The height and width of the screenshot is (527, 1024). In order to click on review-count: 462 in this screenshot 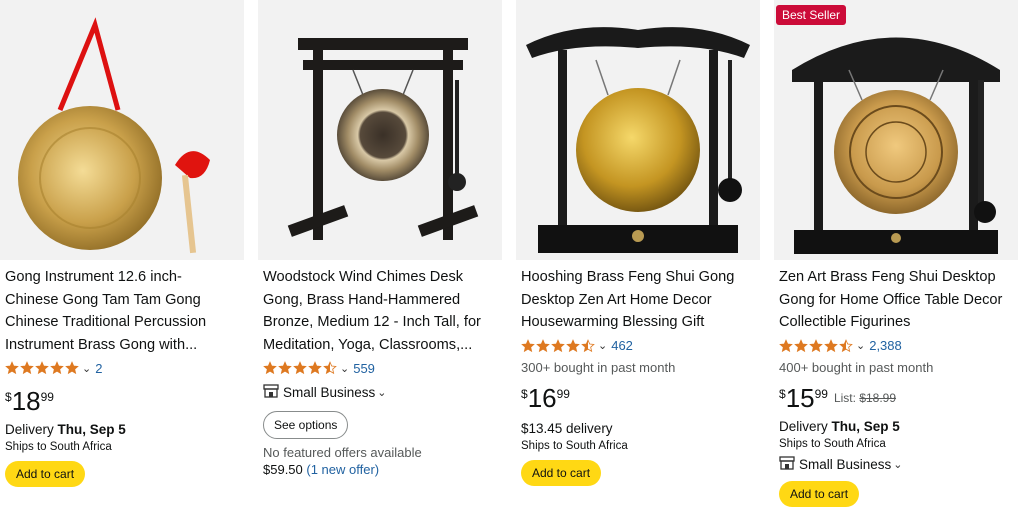, I will do `click(622, 345)`.